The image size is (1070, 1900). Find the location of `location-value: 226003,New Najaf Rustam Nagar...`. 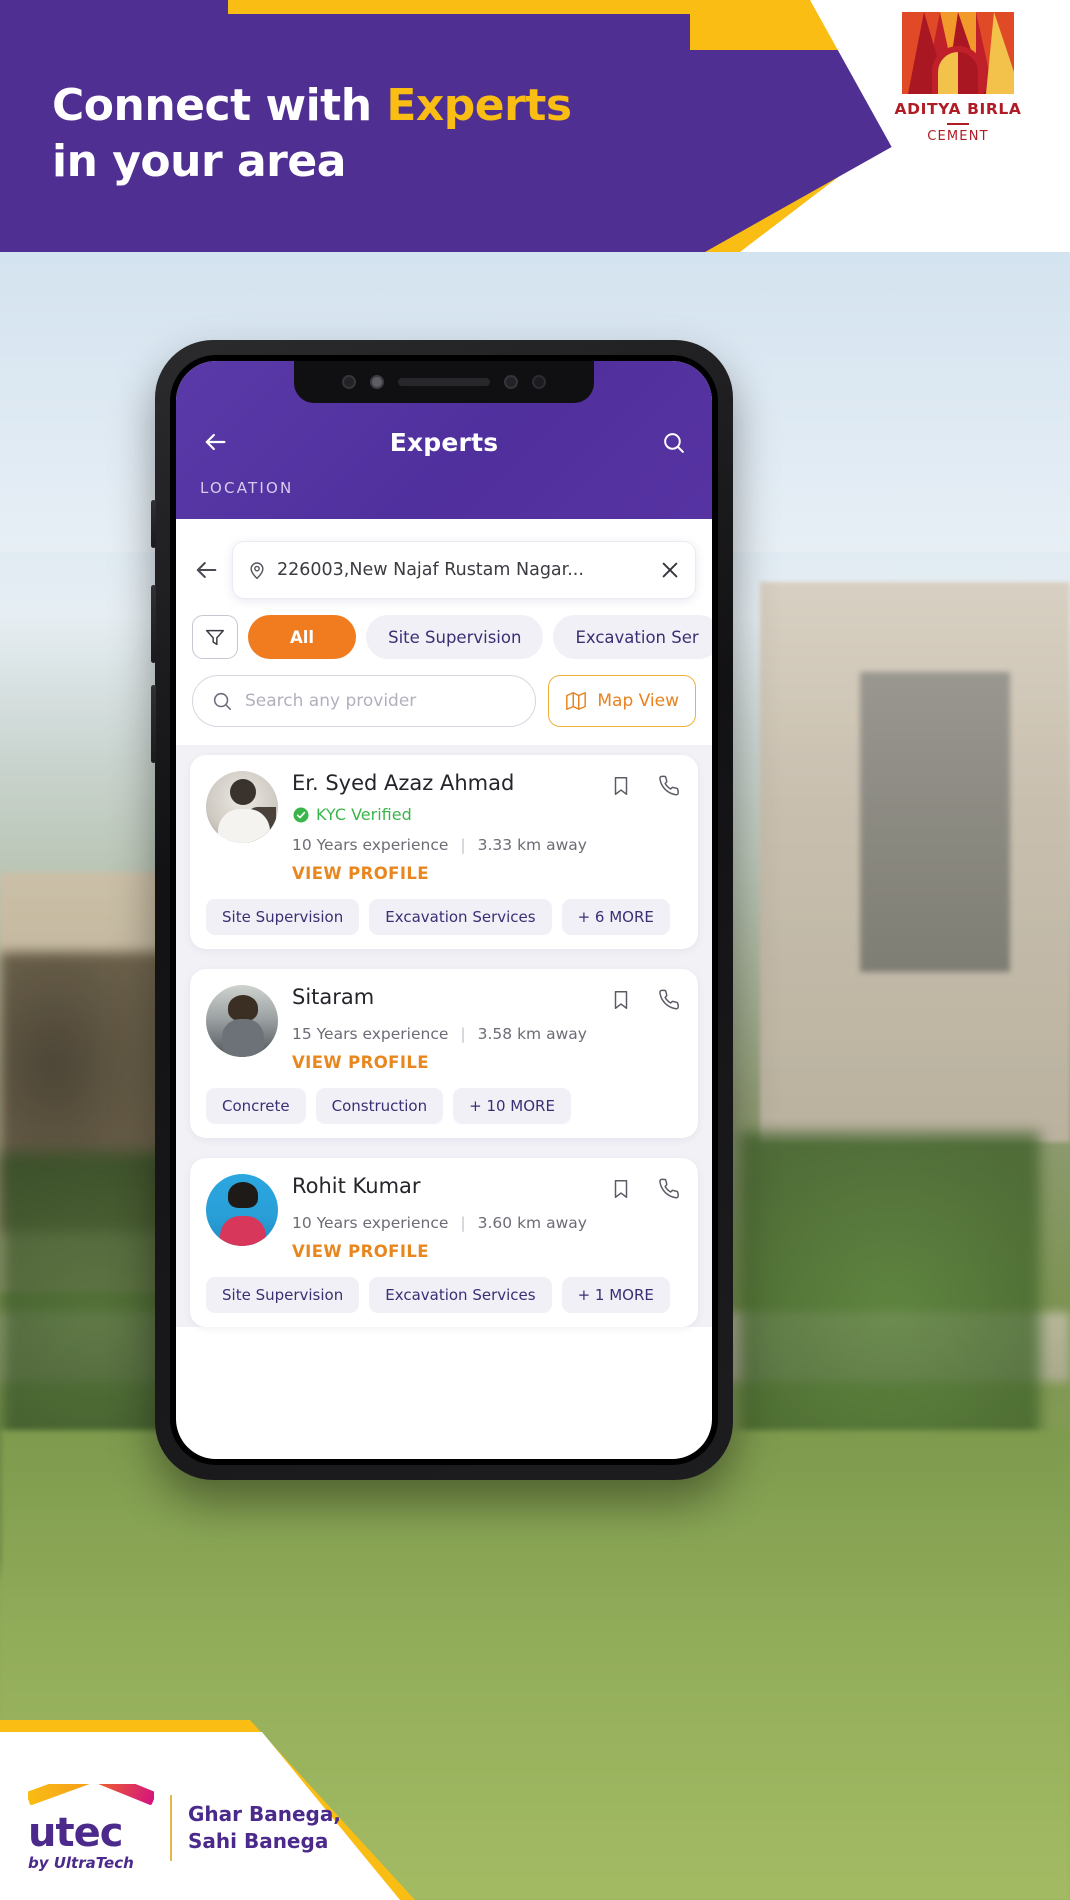

location-value: 226003,New Najaf Rustam Nagar... is located at coordinates (430, 570).